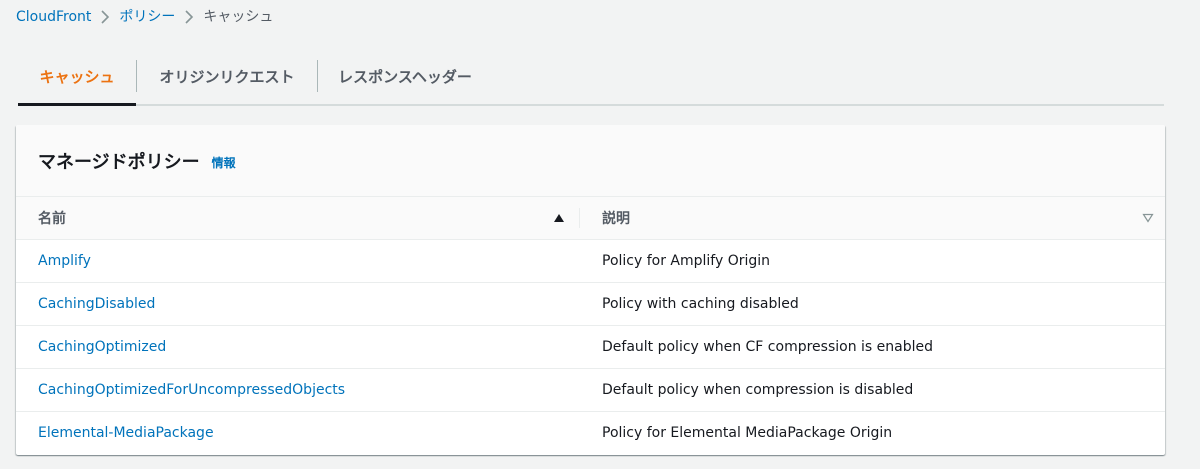 Image resolution: width=1200 pixels, height=469 pixels. What do you see at coordinates (191, 390) in the screenshot?
I see `policy-link-caching-optimized-uncompressed: CachingOptimizedForUncompressedObjects` at bounding box center [191, 390].